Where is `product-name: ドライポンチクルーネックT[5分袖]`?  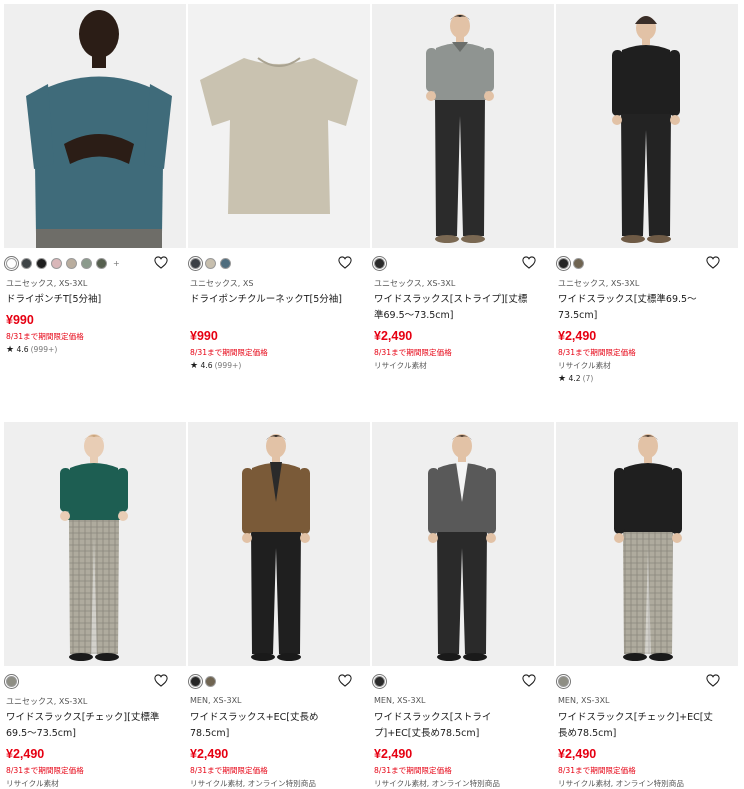
product-name: ドライポンチクルーネックT[5分袖] is located at coordinates (270, 300).